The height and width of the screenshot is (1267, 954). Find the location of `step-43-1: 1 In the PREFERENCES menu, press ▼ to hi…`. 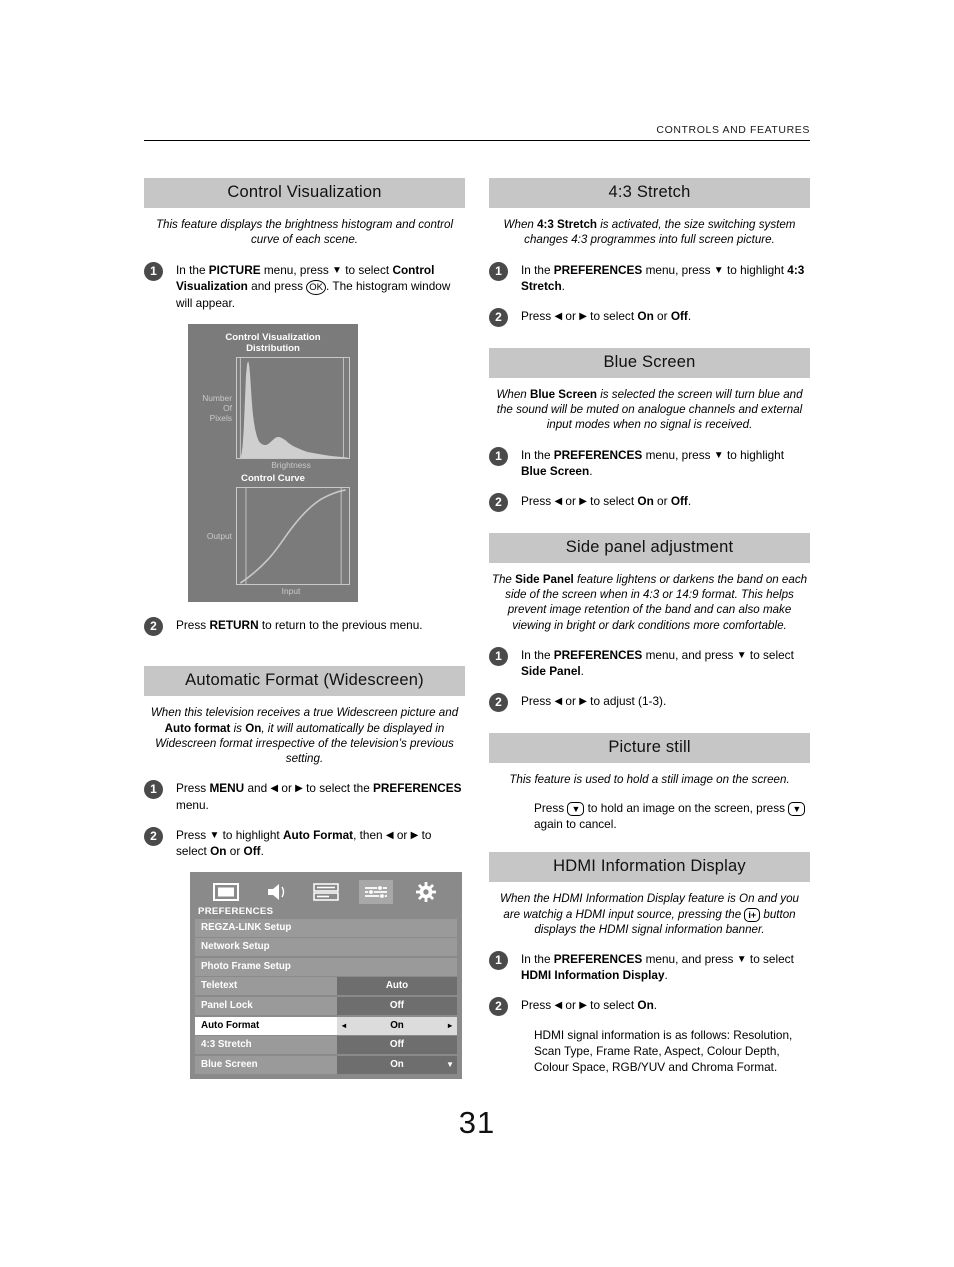

step-43-1: 1 In the PREFERENCES menu, press ▼ to hi… is located at coordinates (649, 277).